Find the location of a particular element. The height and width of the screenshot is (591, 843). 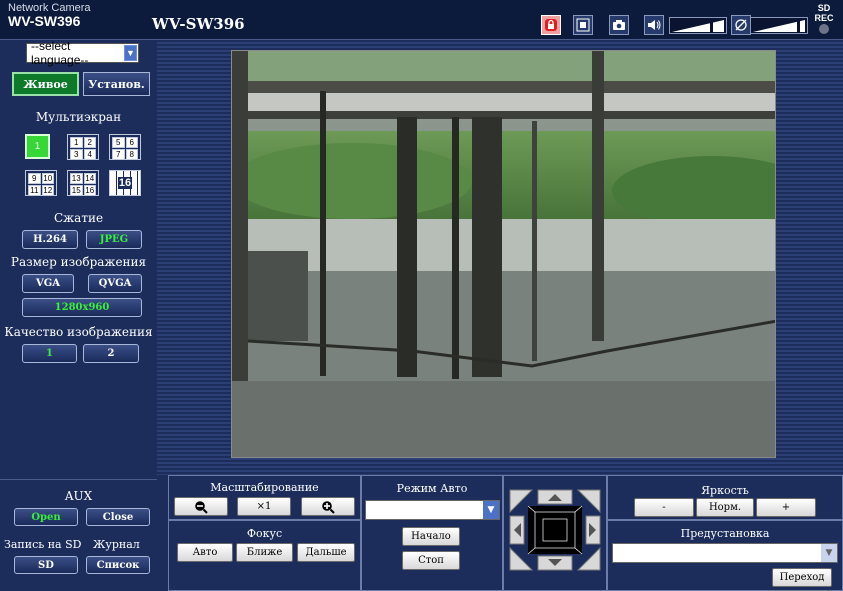

auto-stop-button: Стоп is located at coordinates (431, 560).